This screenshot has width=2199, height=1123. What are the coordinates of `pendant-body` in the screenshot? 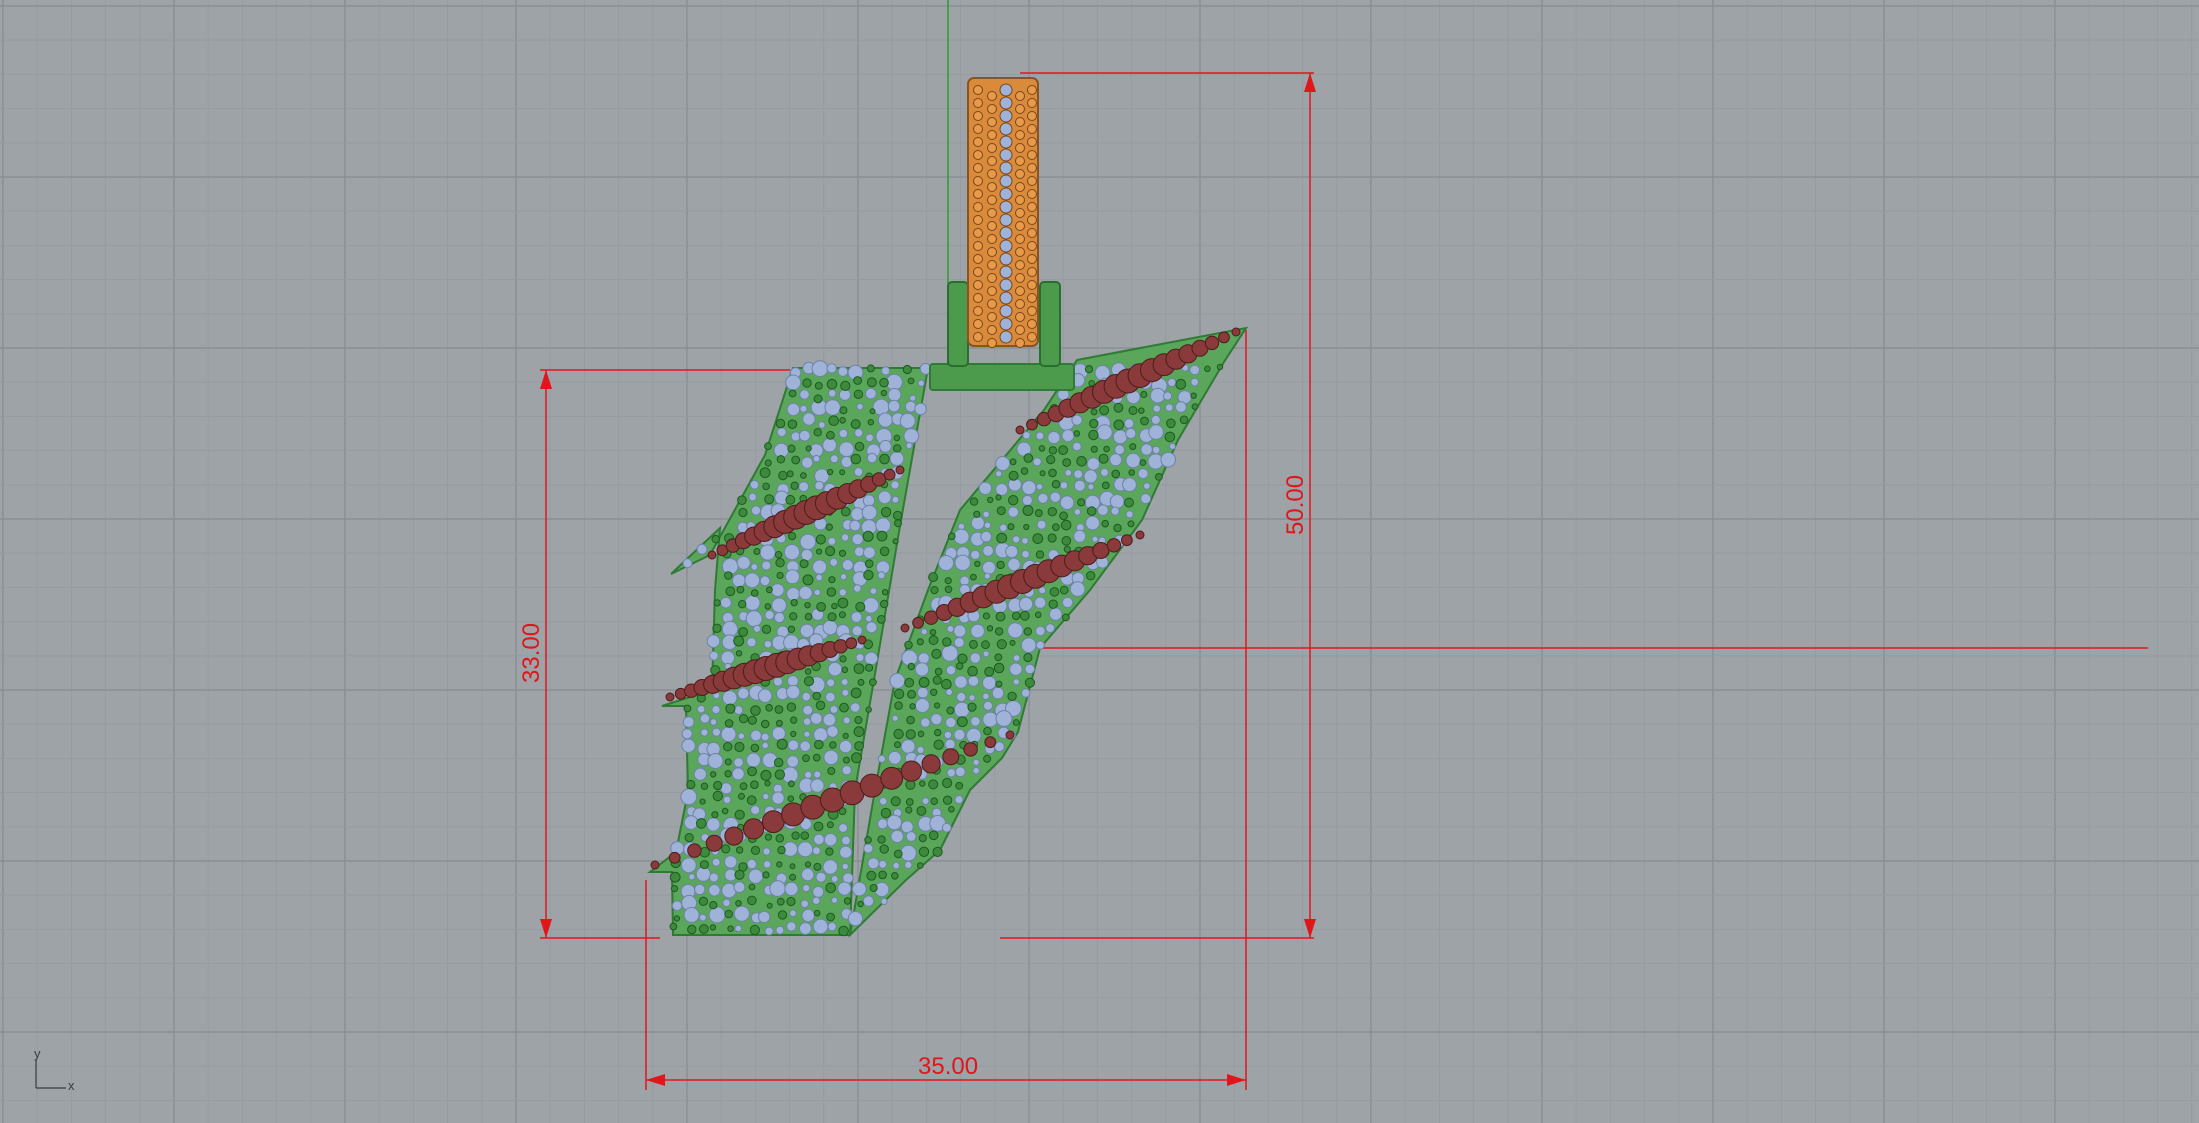 It's located at (948, 632).